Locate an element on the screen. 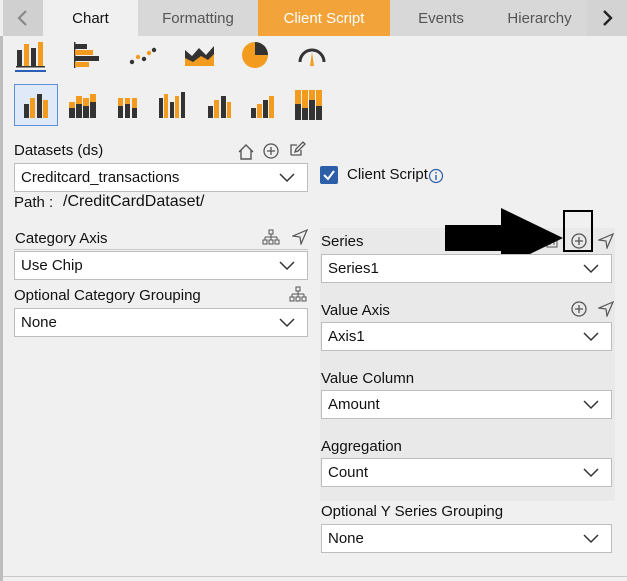 The image size is (627, 581). scroll-tabs-right-button is located at coordinates (607, 18).